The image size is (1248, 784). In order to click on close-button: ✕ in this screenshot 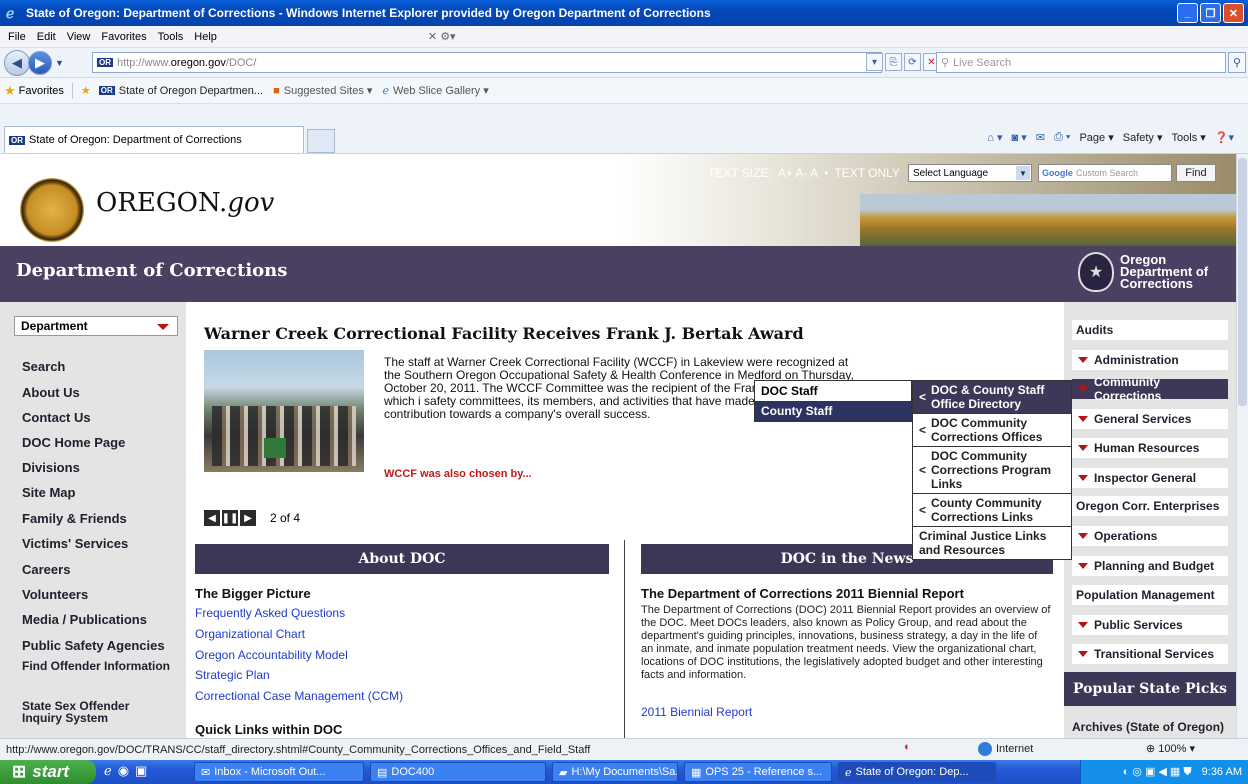, I will do `click(1233, 13)`.